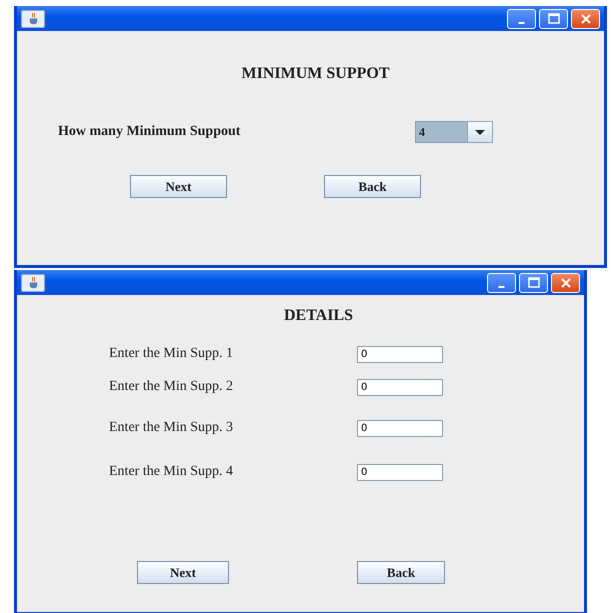 This screenshot has height=613, width=611. What do you see at coordinates (171, 472) in the screenshot?
I see `field-label: Enter the Min Supp. 4` at bounding box center [171, 472].